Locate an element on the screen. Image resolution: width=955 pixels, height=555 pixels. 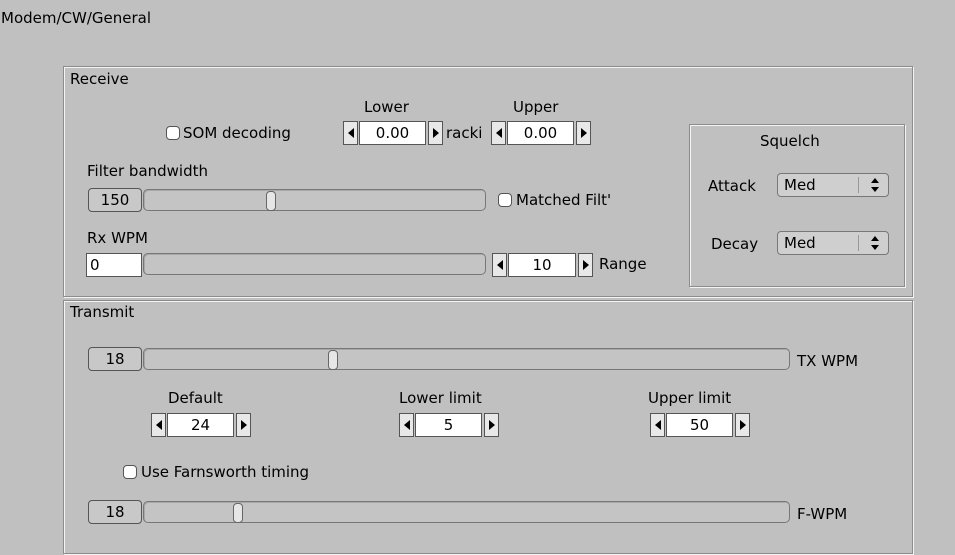
lower-limit-decrement-button is located at coordinates (406, 425).